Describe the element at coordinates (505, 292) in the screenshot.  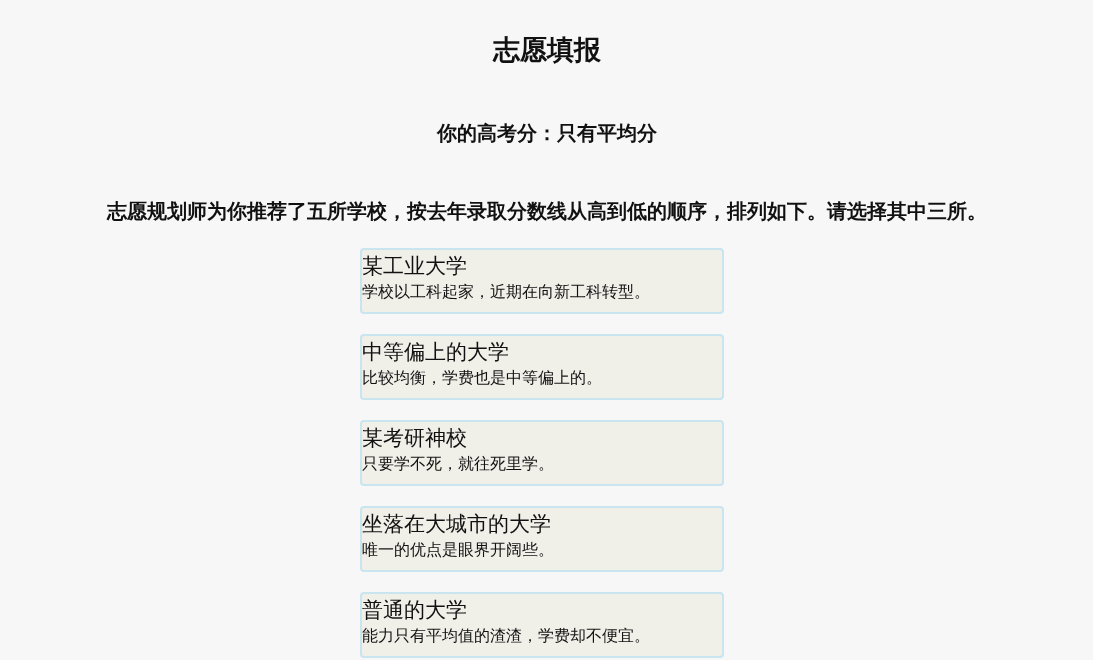
I see `school-description: 学校以工科起家，近期在向新工科转型。` at that location.